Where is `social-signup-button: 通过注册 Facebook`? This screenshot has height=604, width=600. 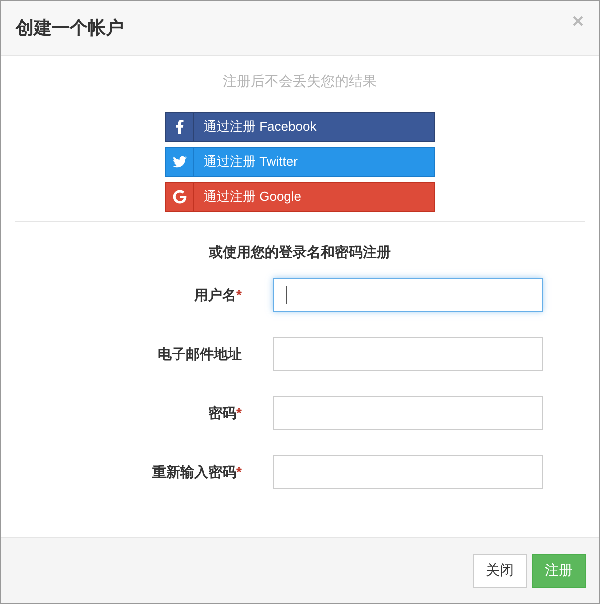 social-signup-button: 通过注册 Facebook is located at coordinates (300, 127).